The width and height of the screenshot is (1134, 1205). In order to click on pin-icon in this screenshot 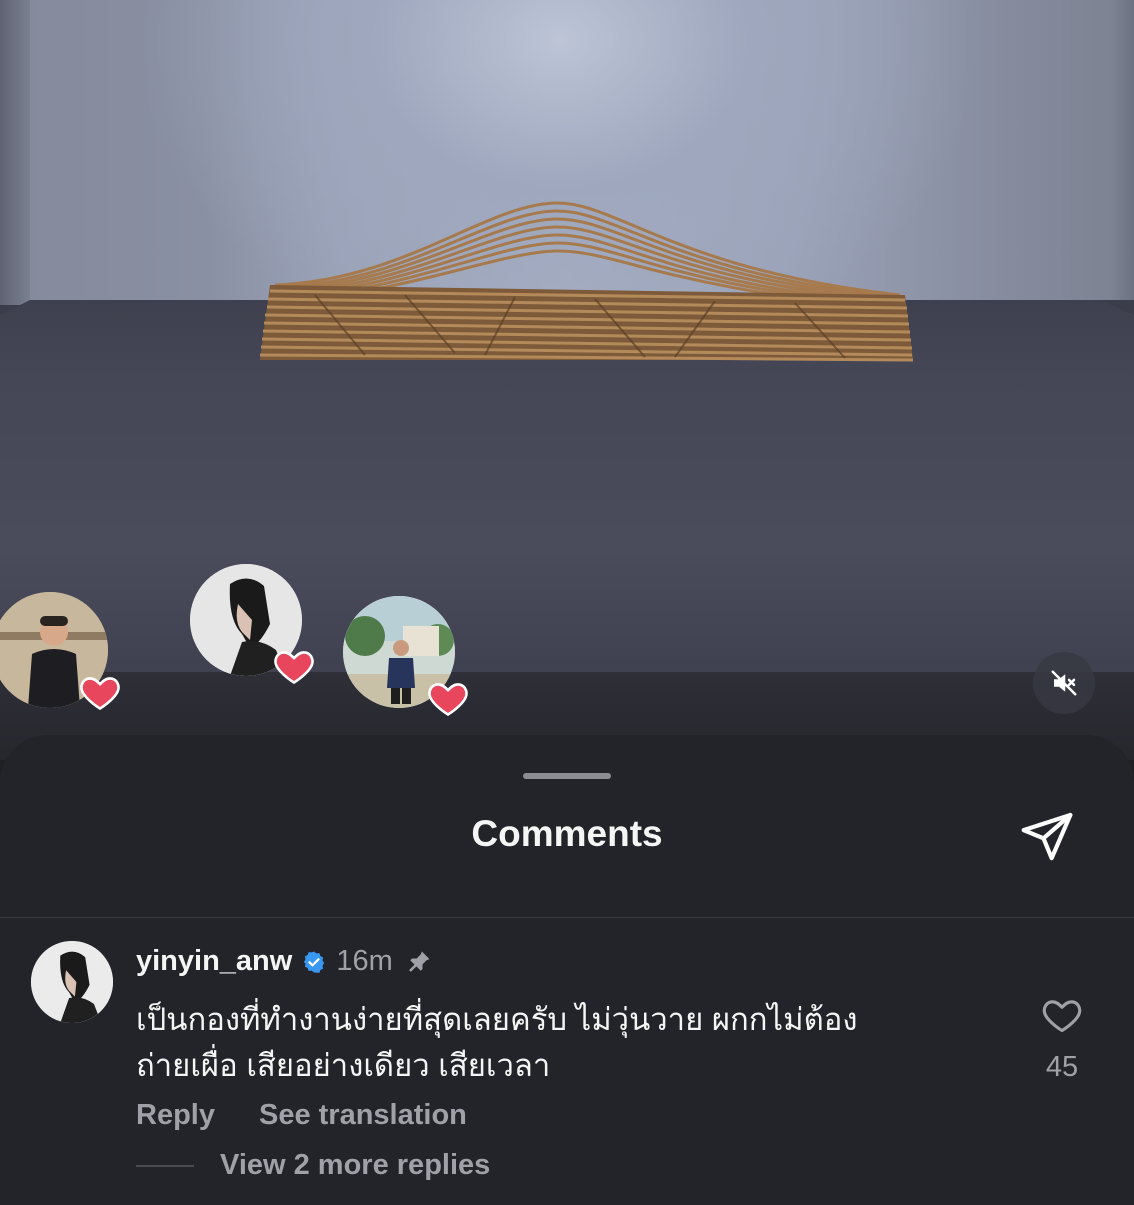, I will do `click(419, 961)`.